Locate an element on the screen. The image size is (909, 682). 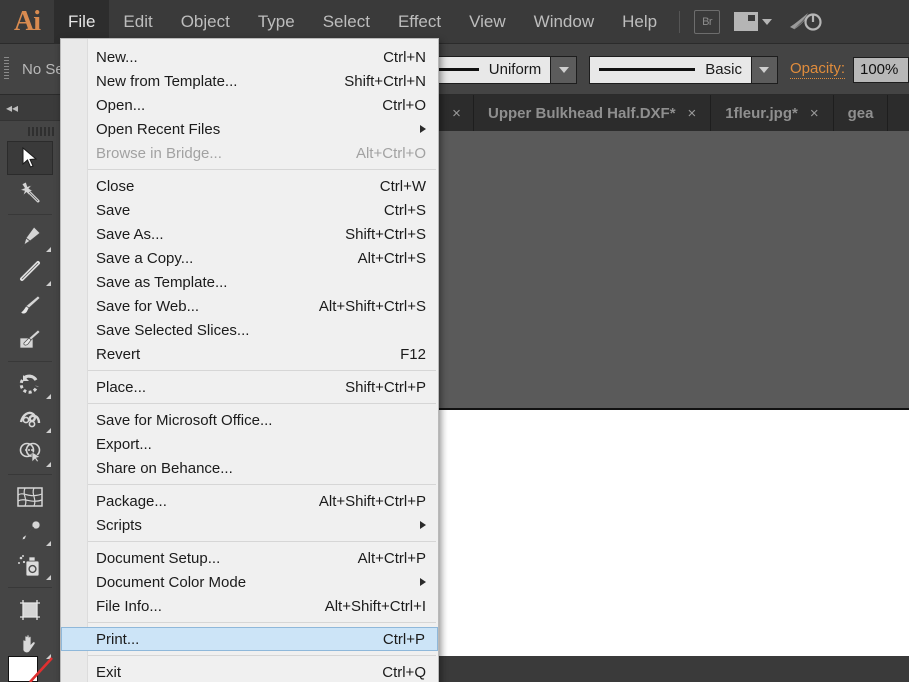
document-tab: gea is located at coordinates (861, 113).